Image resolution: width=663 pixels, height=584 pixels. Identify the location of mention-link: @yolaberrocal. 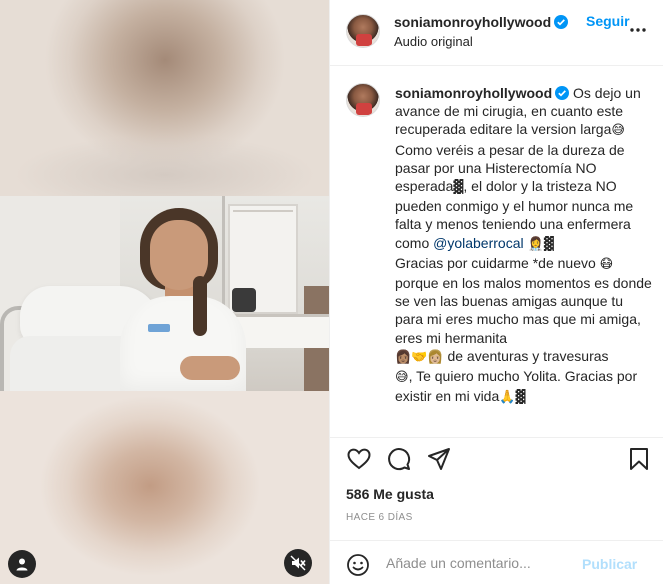
(478, 243).